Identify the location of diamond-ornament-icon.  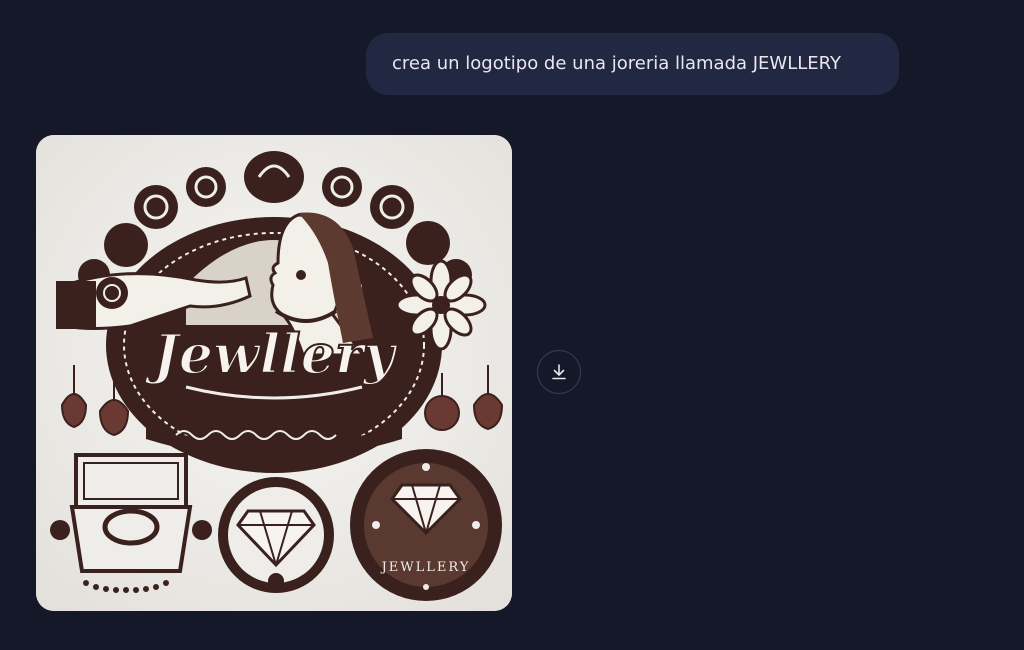
(276, 535).